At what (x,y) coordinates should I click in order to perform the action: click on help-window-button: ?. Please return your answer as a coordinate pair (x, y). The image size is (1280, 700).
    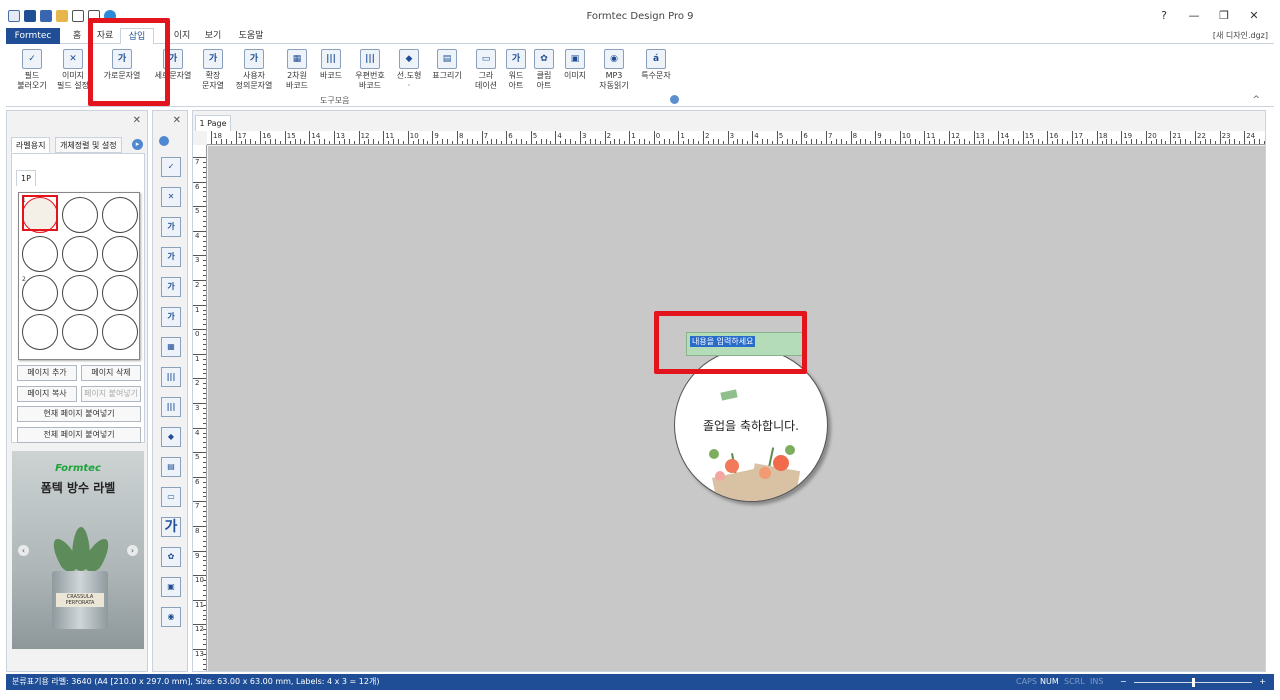
    Looking at the image, I should click on (1164, 16).